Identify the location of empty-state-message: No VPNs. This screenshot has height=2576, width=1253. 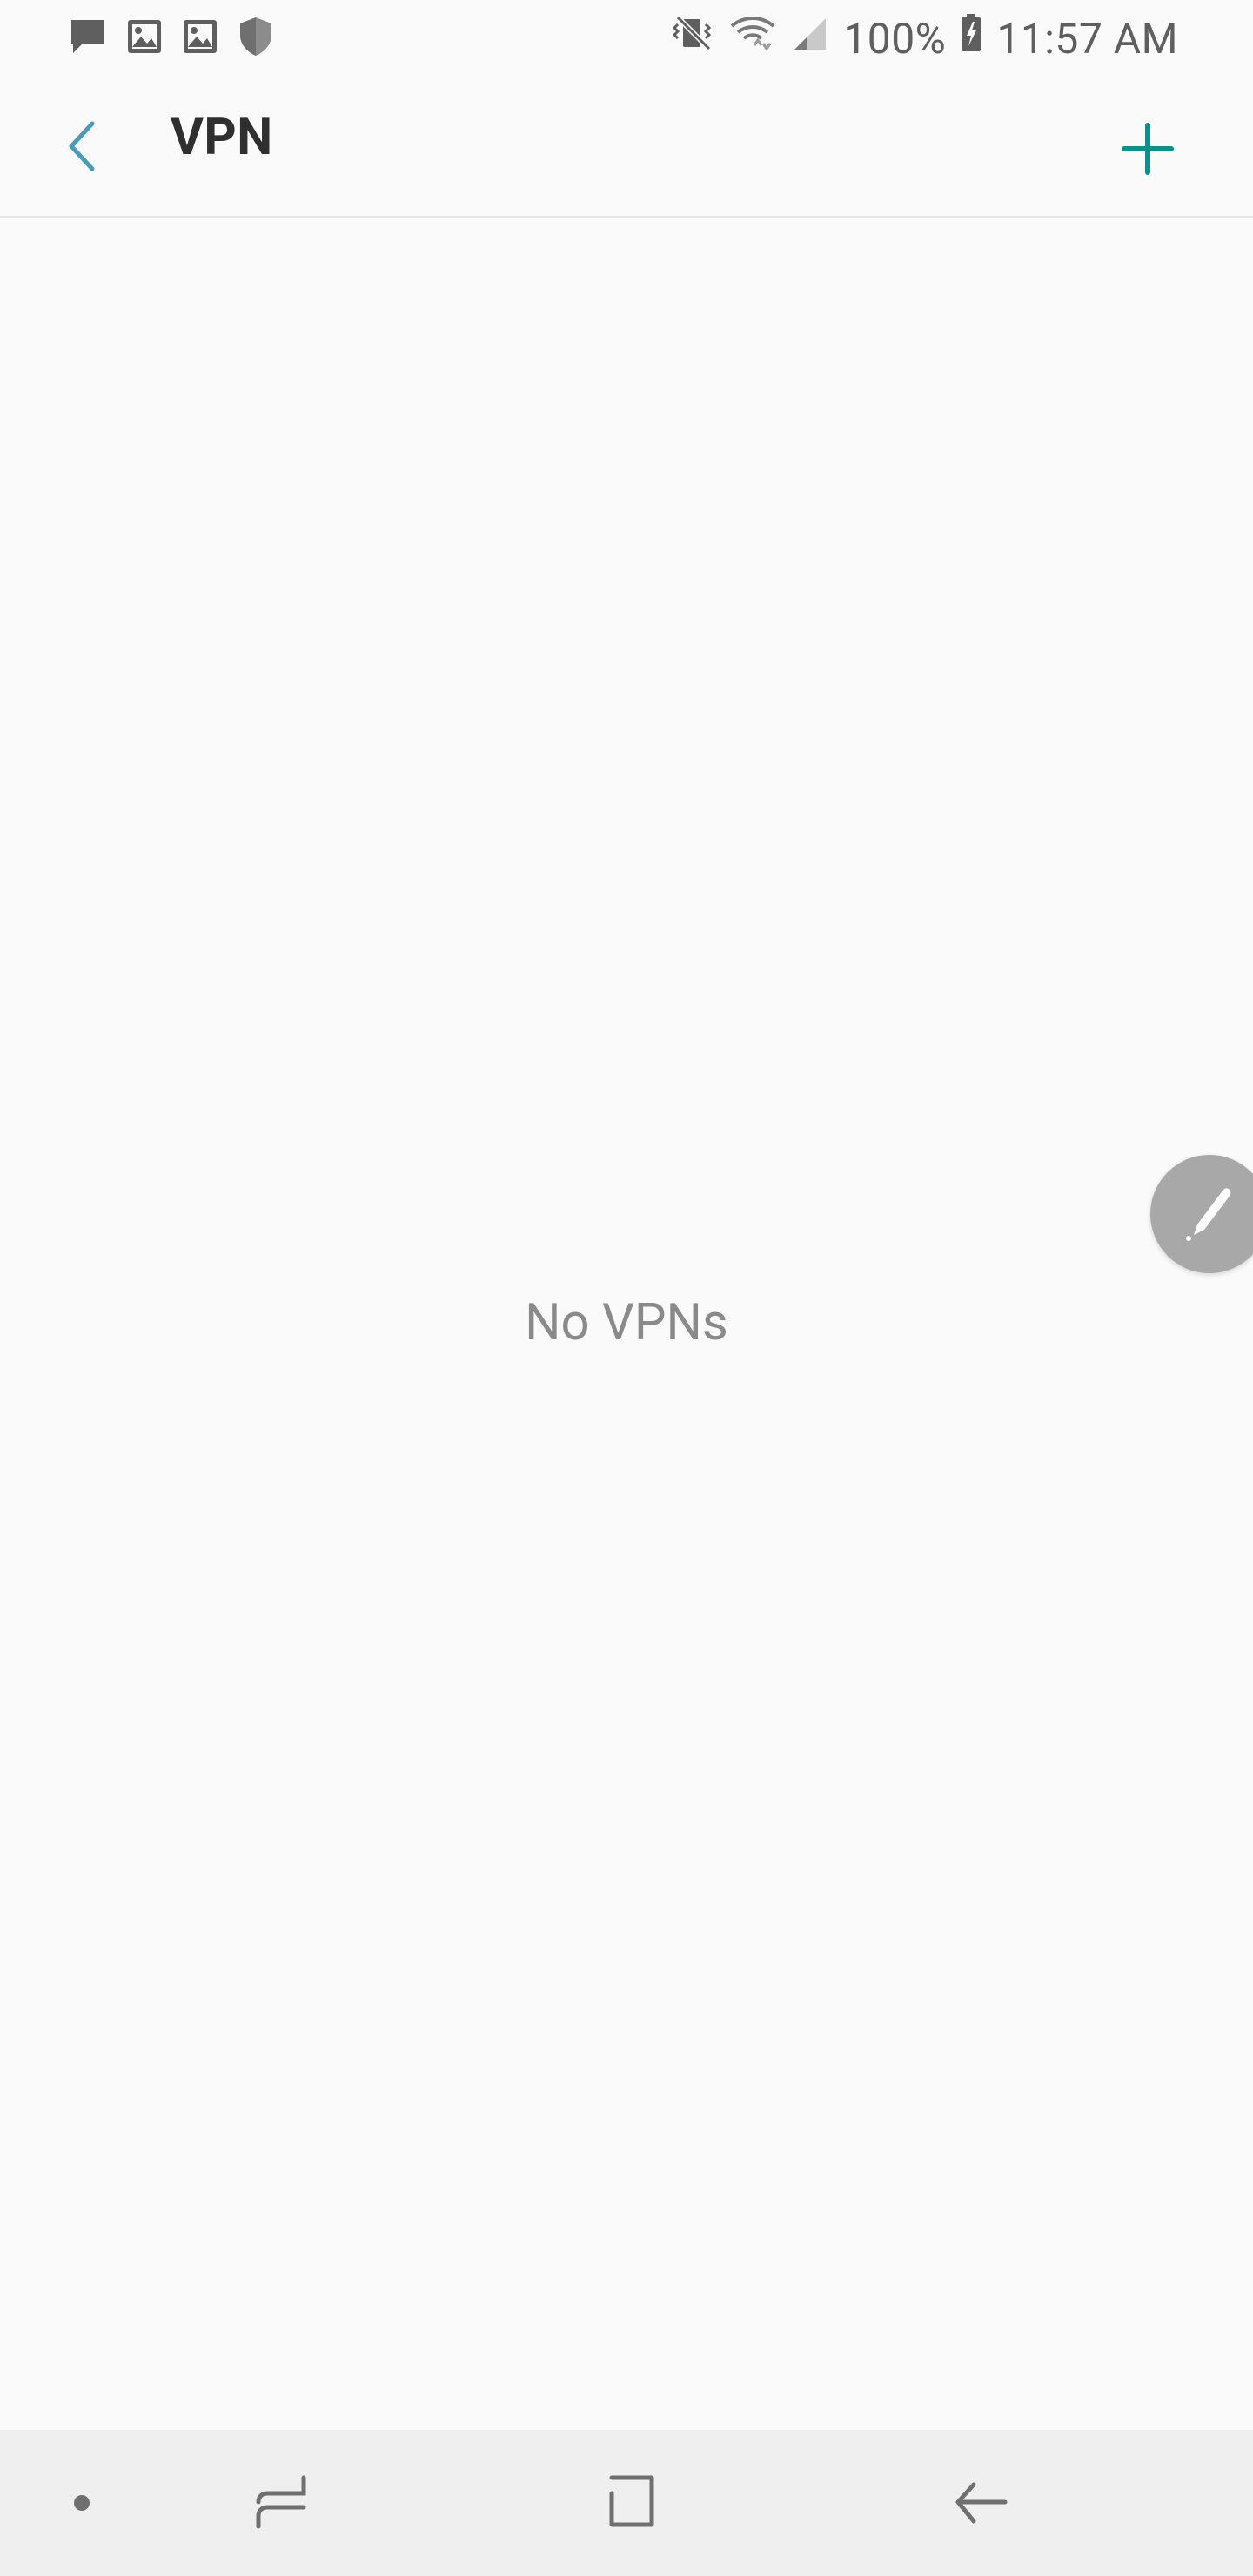
(626, 1322).